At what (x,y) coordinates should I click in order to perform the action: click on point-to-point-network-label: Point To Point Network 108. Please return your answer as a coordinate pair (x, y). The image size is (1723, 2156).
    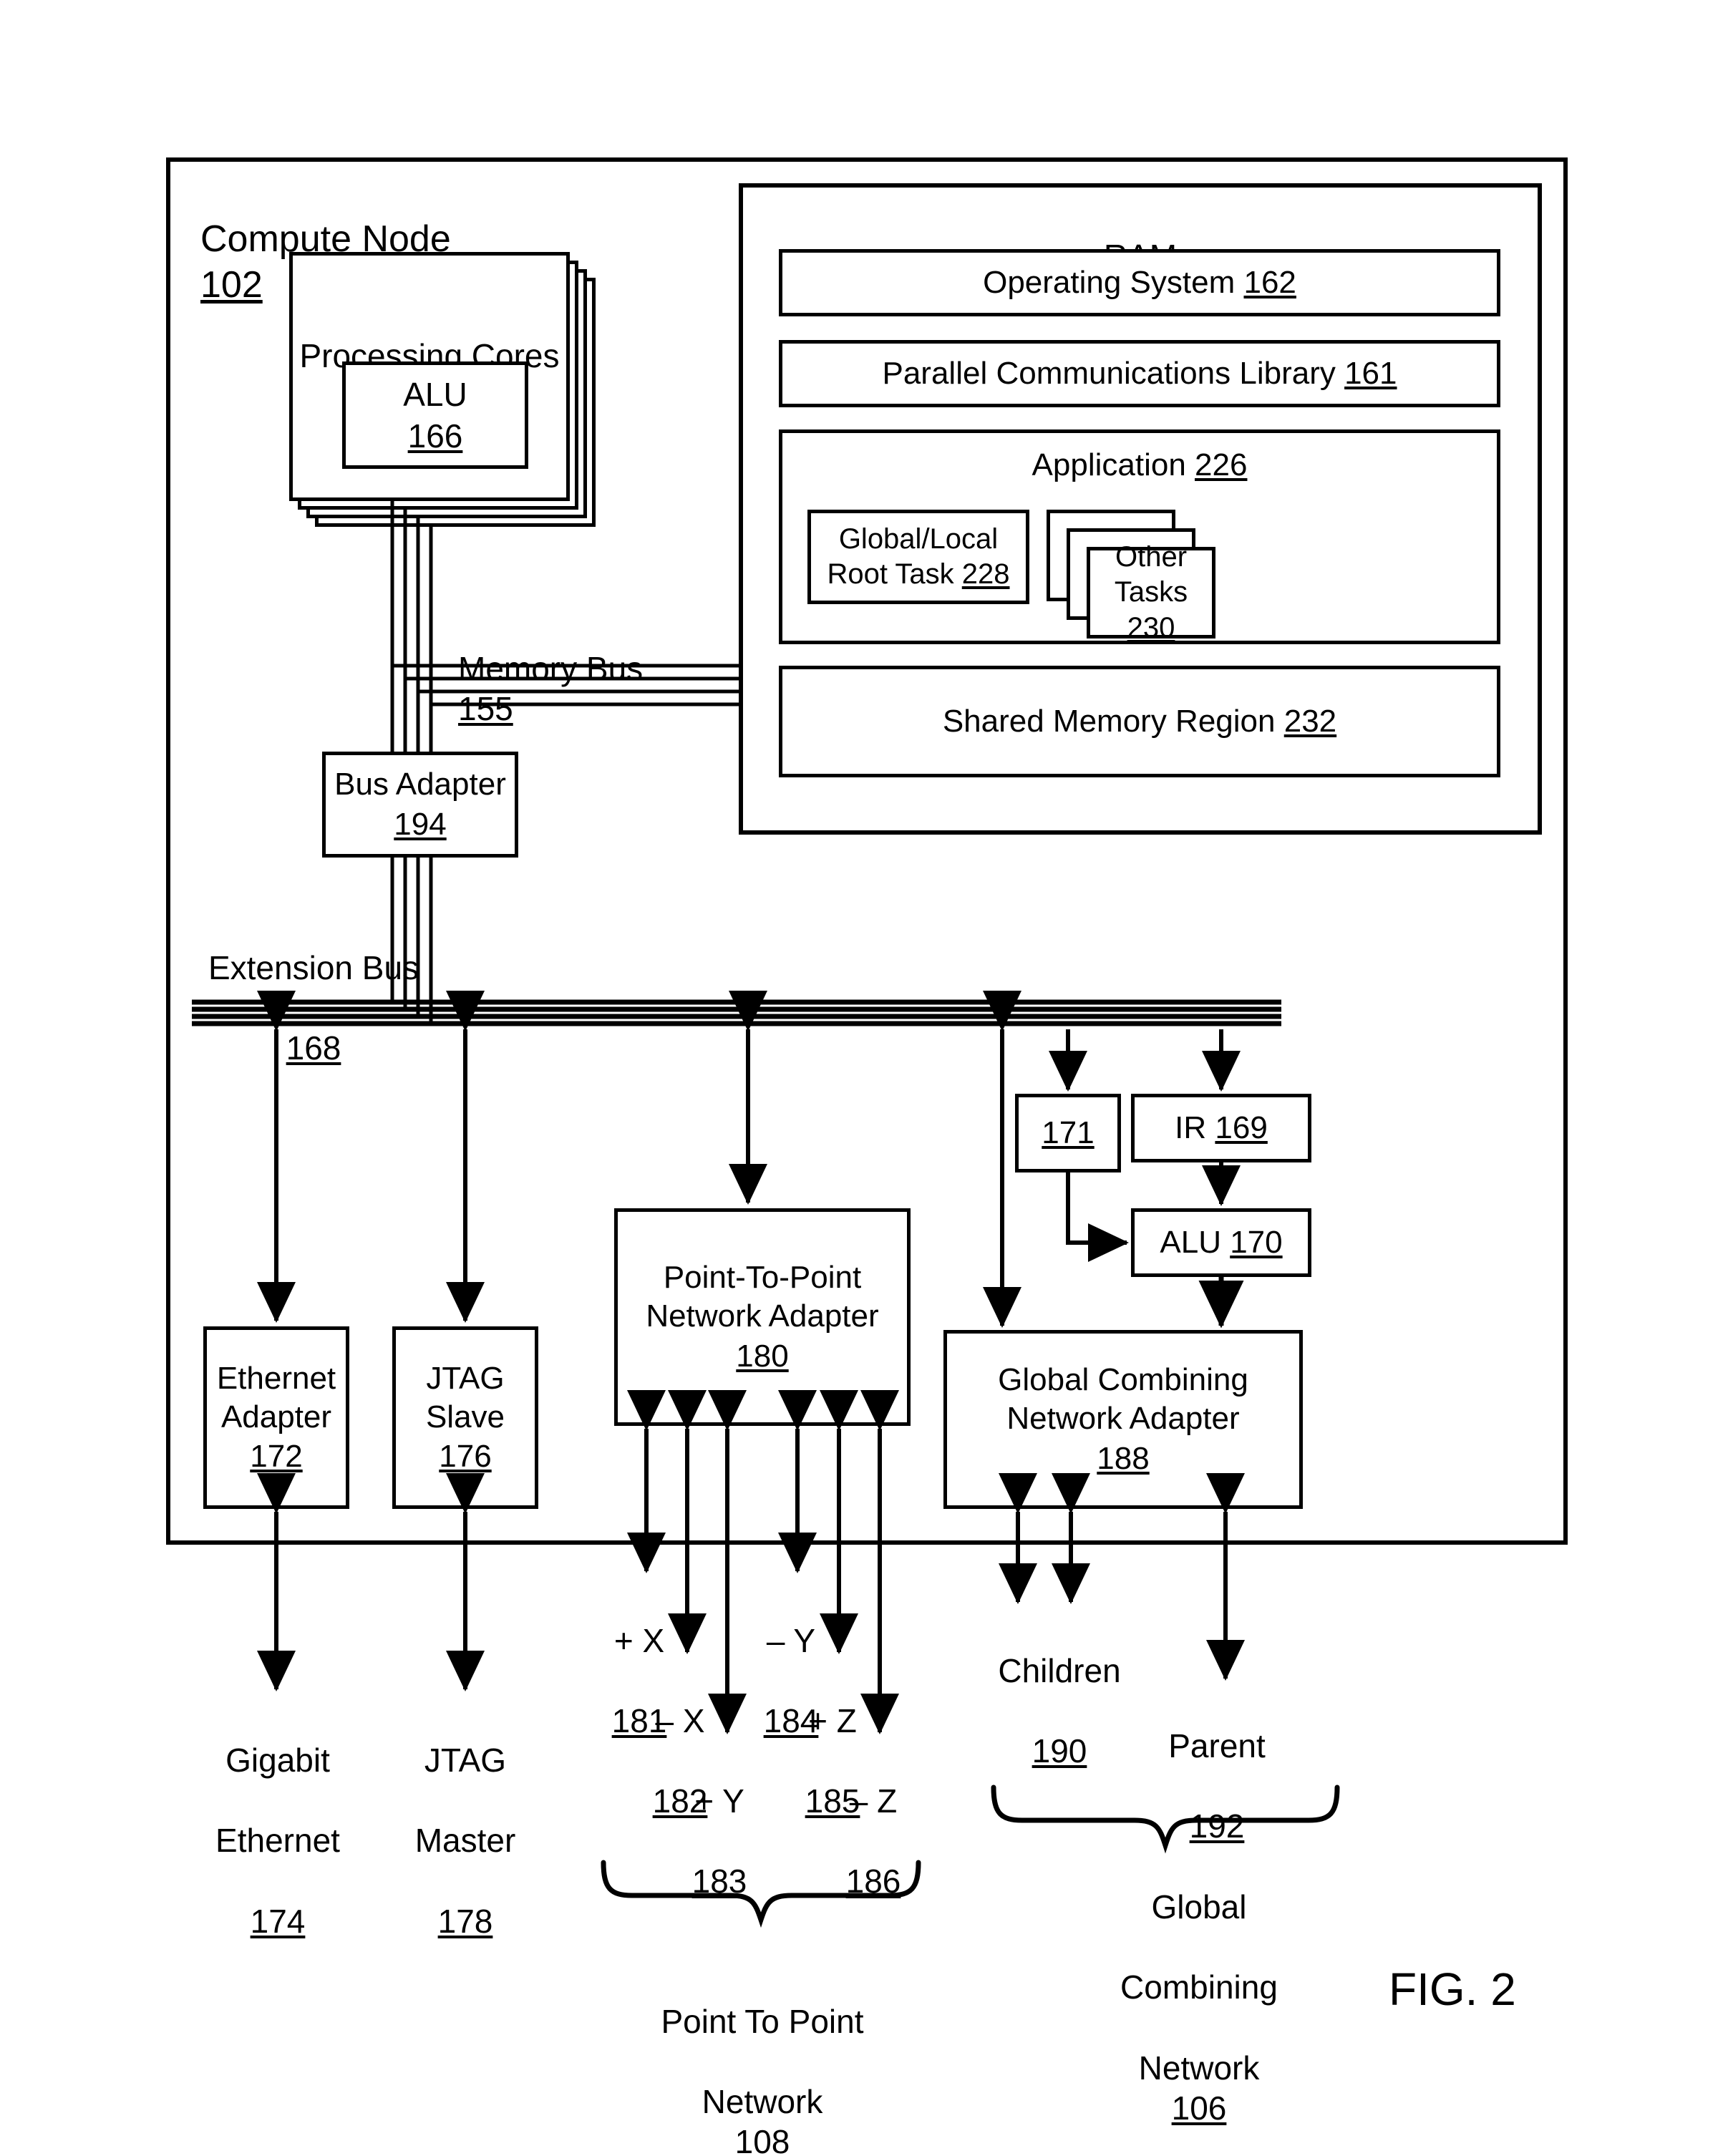
    Looking at the image, I should click on (762, 2058).